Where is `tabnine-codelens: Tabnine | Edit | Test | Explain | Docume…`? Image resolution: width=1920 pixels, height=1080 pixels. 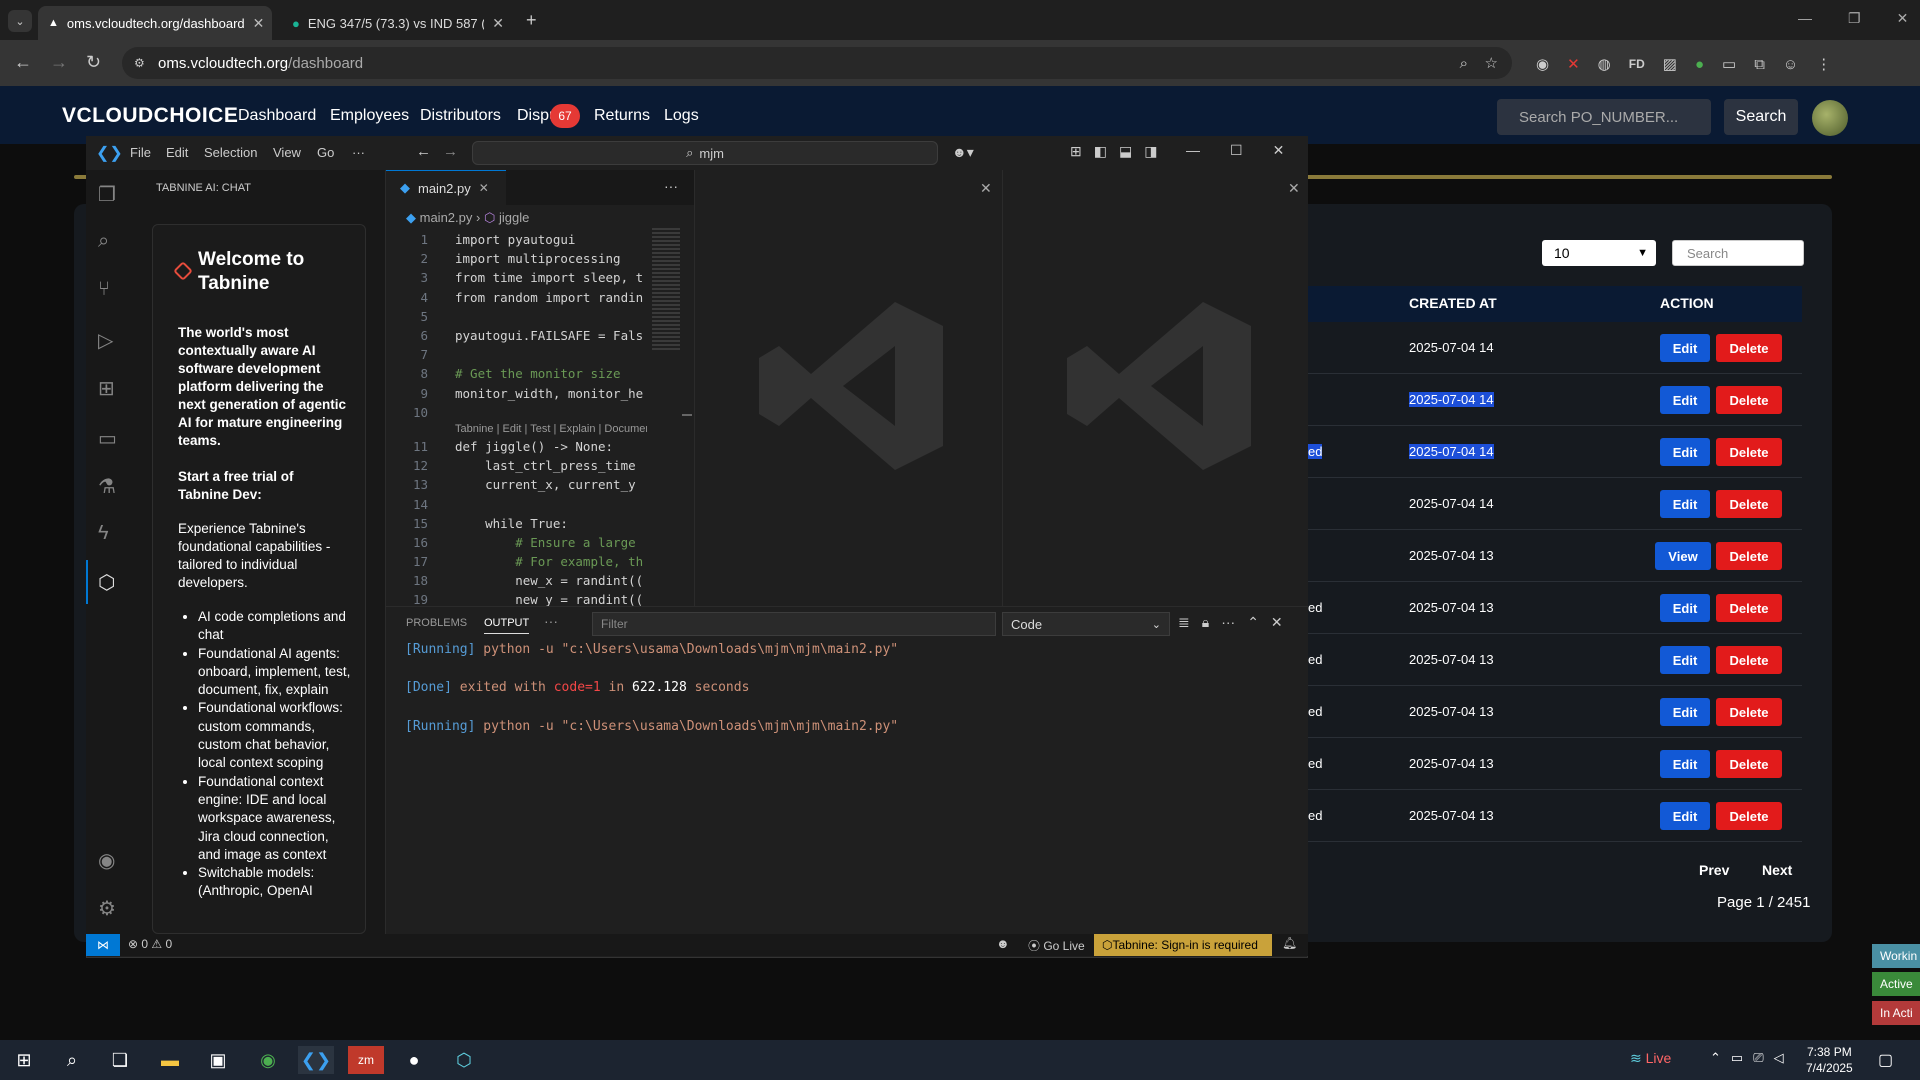 tabnine-codelens: Tabnine | Edit | Test | Explain | Docume… is located at coordinates (551, 429).